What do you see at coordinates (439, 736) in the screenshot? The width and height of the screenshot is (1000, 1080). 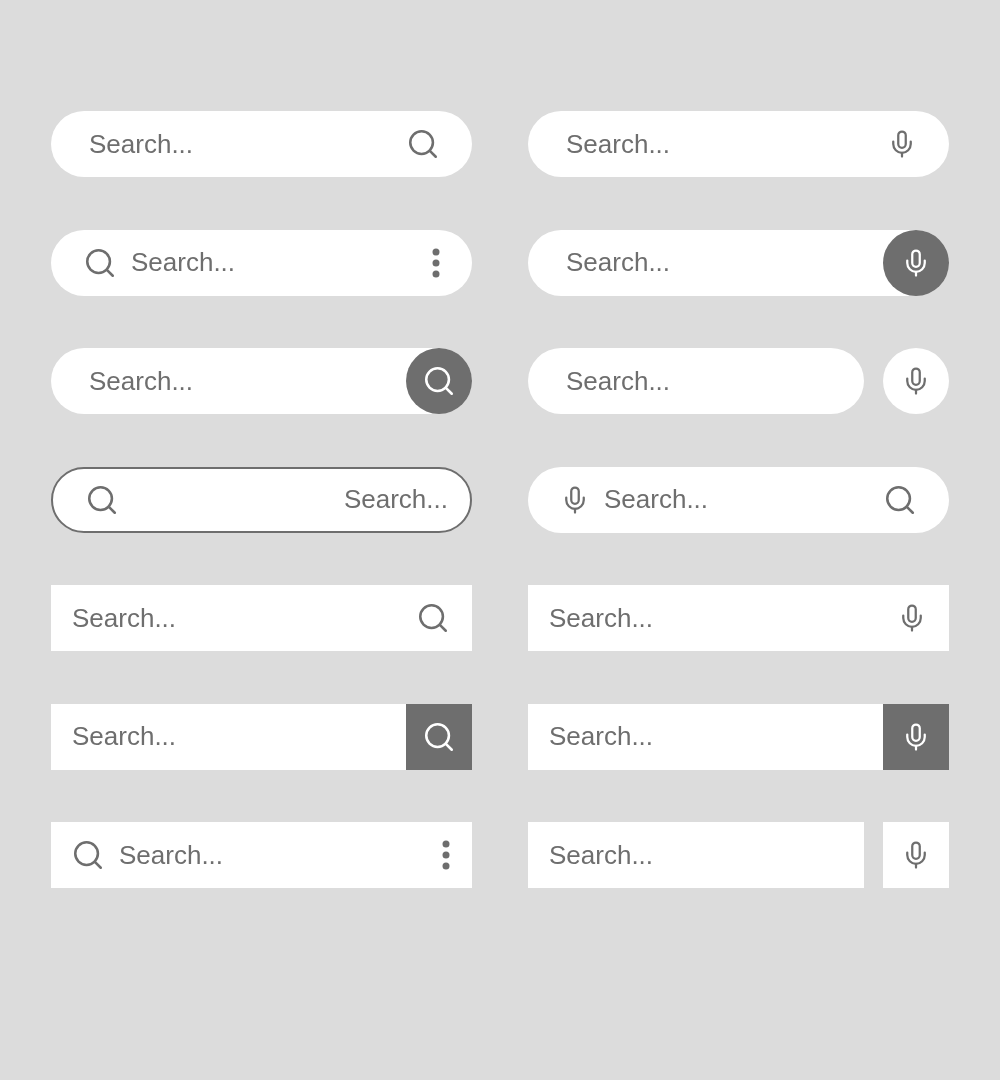 I see `search-button` at bounding box center [439, 736].